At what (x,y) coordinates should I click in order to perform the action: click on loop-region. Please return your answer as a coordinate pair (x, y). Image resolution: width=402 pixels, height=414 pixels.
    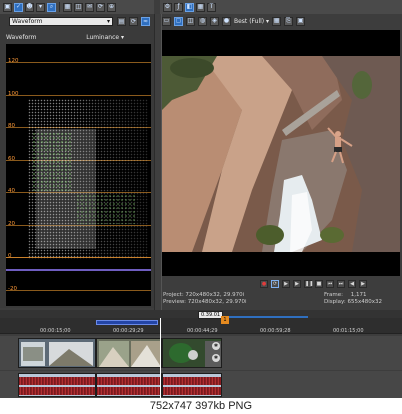
    Looking at the image, I should click on (127, 322).